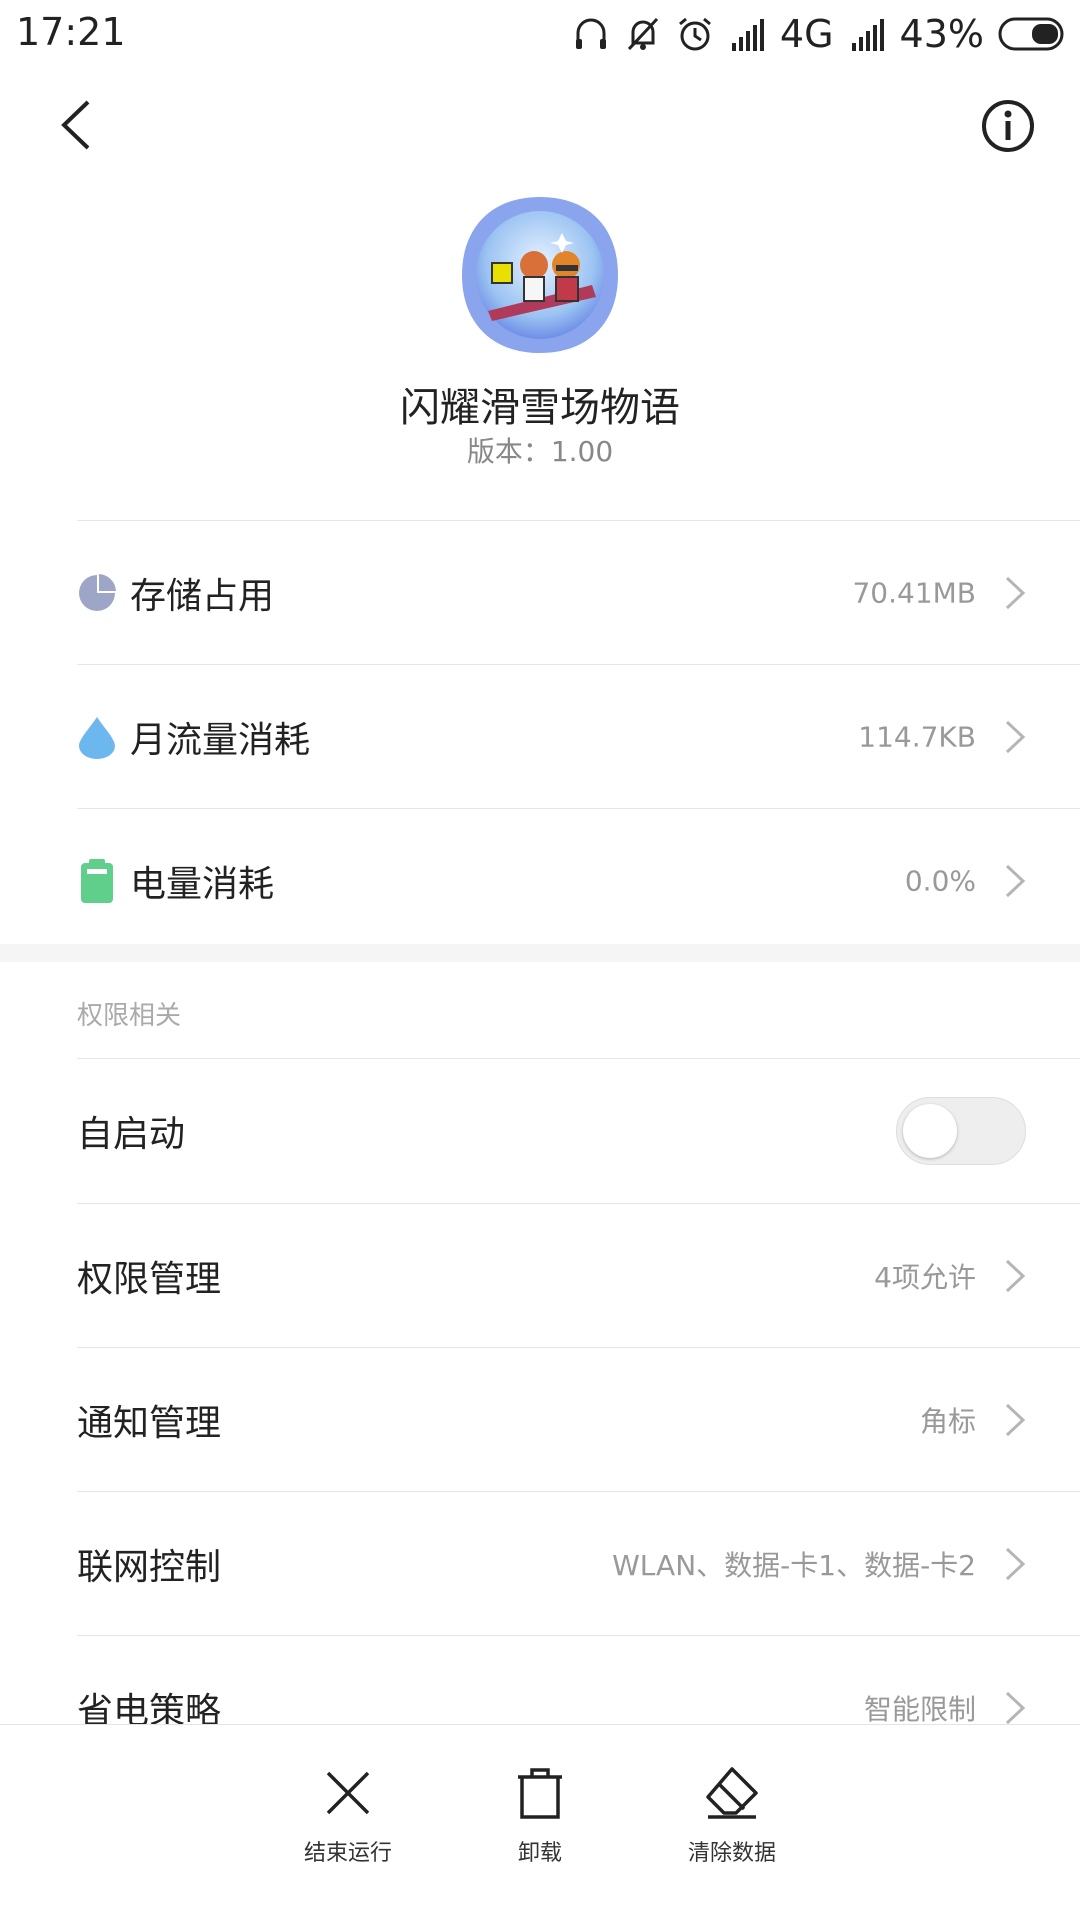  Describe the element at coordinates (1031, 34) in the screenshot. I see `battery-status-icon` at that location.